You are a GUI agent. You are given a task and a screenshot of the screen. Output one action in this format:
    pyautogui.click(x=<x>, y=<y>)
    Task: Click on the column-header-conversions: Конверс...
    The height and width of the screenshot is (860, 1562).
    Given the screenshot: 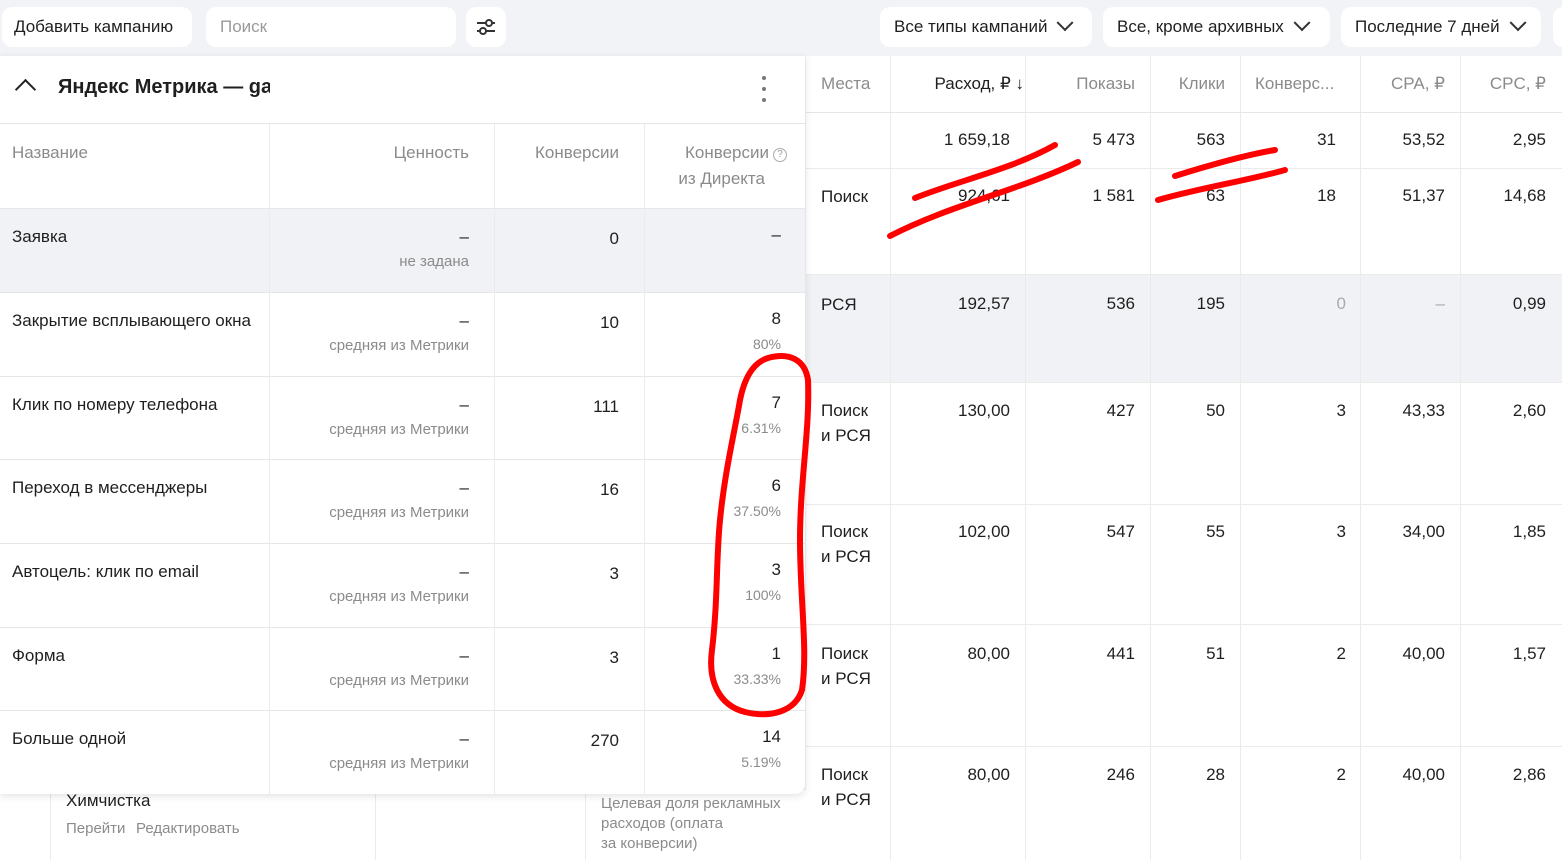 What is the action you would take?
    pyautogui.click(x=1294, y=84)
    